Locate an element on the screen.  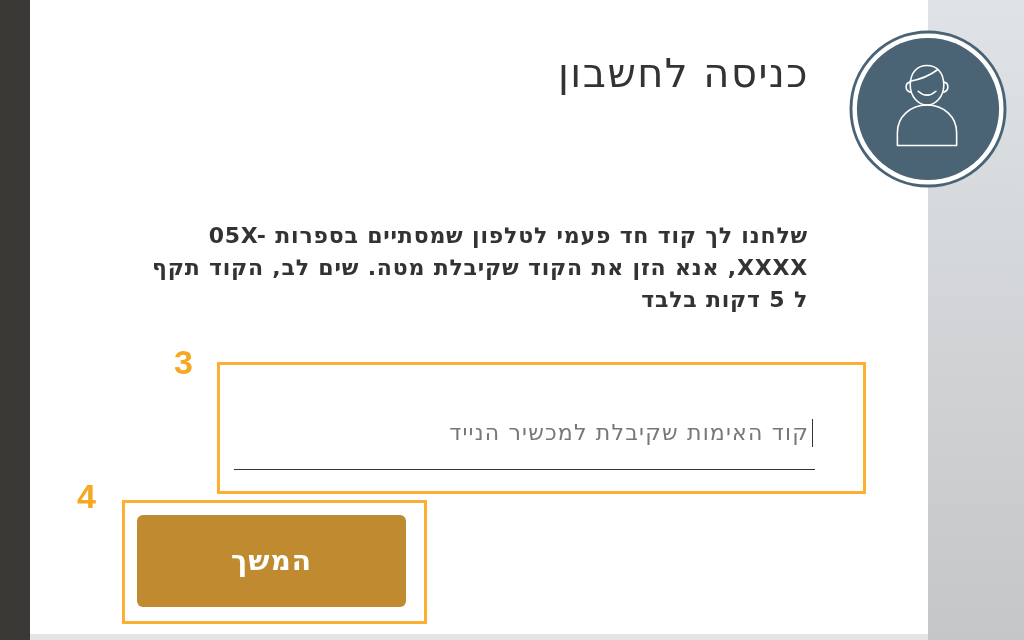
verification-code-field: קוד האימות שקיבלת למכשיר הנייד is located at coordinates (524, 441).